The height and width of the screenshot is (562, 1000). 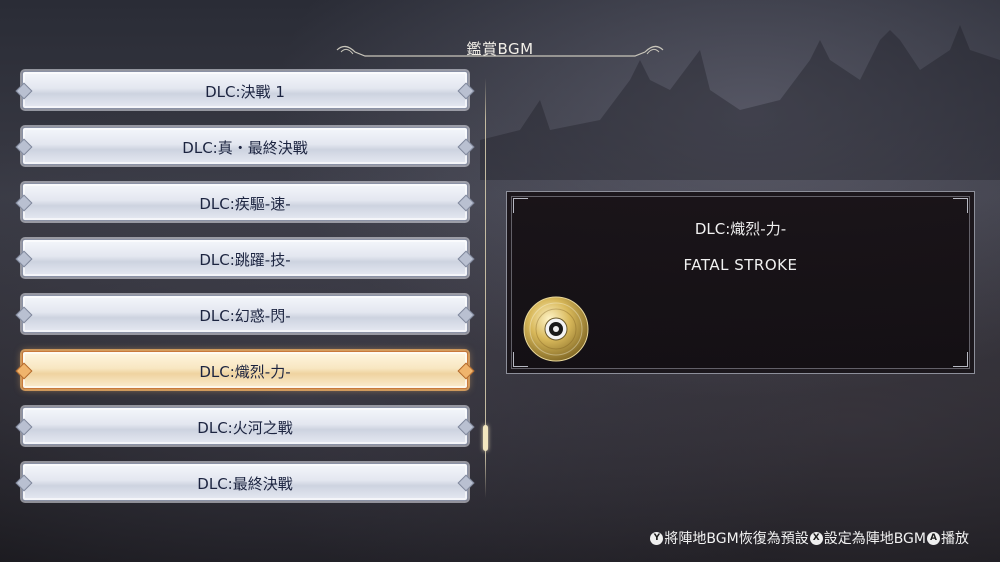 What do you see at coordinates (556, 329) in the screenshot?
I see `cd-disc-icon` at bounding box center [556, 329].